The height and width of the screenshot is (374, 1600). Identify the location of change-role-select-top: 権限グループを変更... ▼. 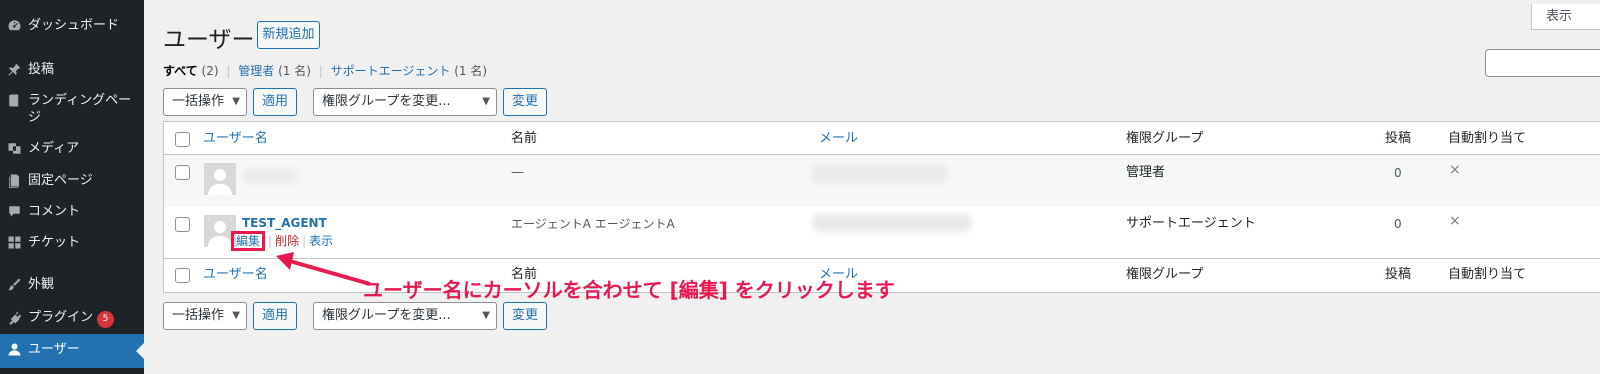
(405, 102).